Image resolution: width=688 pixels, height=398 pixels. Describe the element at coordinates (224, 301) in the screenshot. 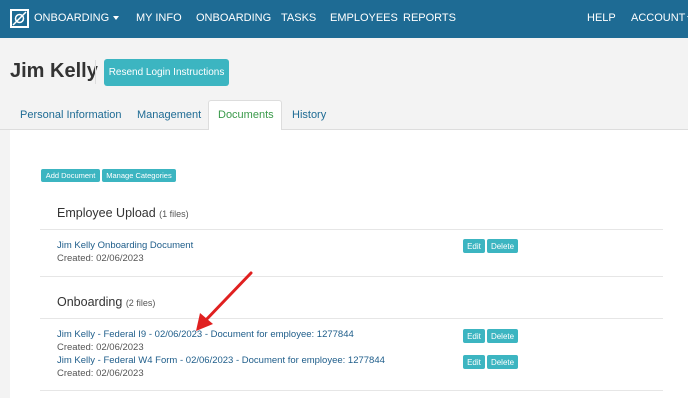

I see `annotation-arrow-icon` at that location.